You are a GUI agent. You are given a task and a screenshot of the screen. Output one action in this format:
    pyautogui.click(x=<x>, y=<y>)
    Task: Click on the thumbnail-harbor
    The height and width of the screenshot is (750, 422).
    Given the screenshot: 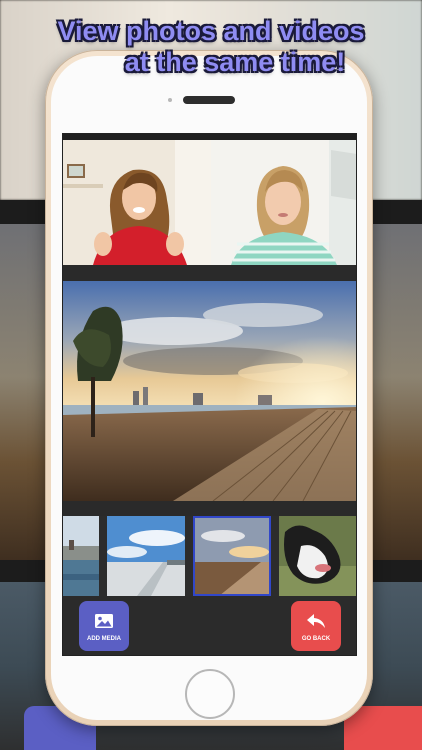 What is the action you would take?
    pyautogui.click(x=81, y=556)
    